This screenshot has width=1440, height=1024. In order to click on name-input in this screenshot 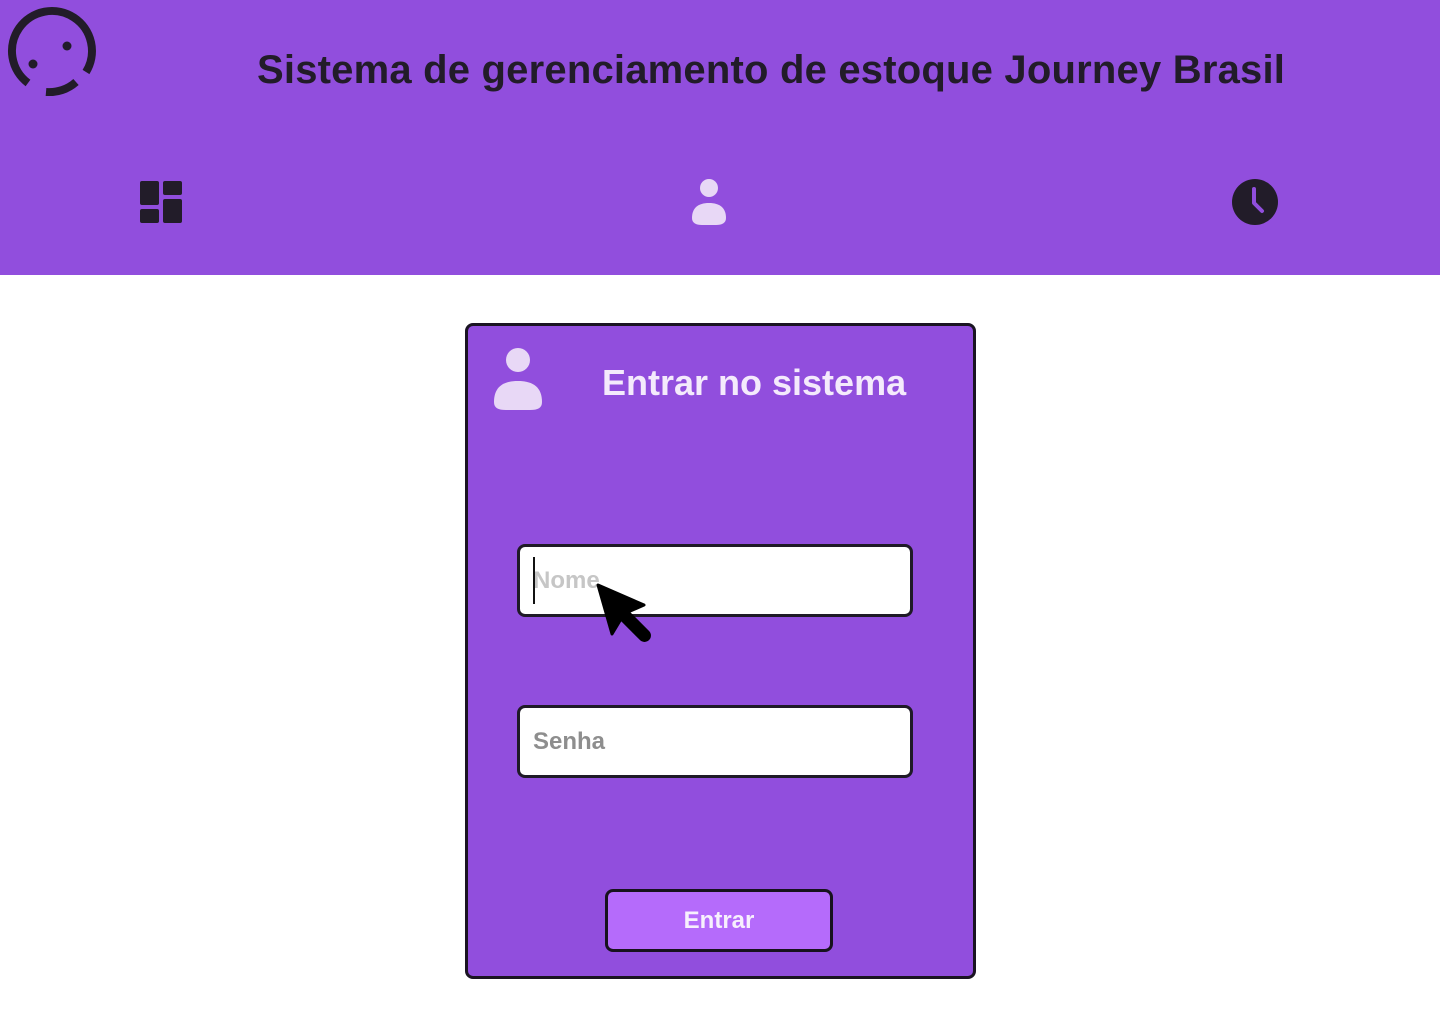, I will do `click(715, 580)`.